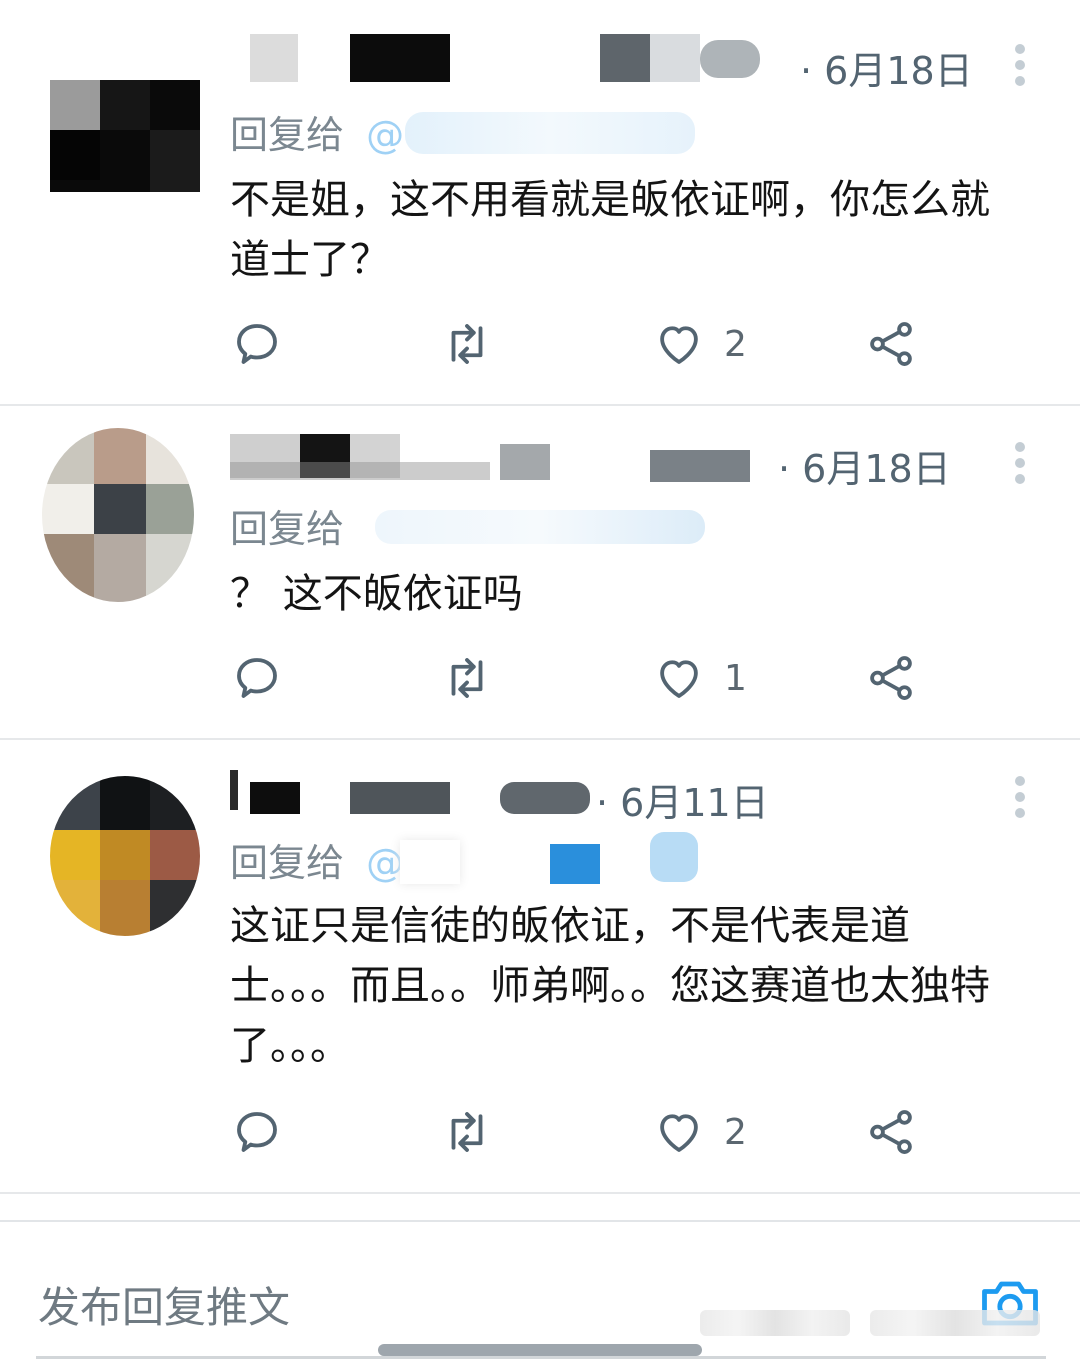  What do you see at coordinates (376, 594) in the screenshot?
I see `tweet-text: ？ 这不皈依证吗` at bounding box center [376, 594].